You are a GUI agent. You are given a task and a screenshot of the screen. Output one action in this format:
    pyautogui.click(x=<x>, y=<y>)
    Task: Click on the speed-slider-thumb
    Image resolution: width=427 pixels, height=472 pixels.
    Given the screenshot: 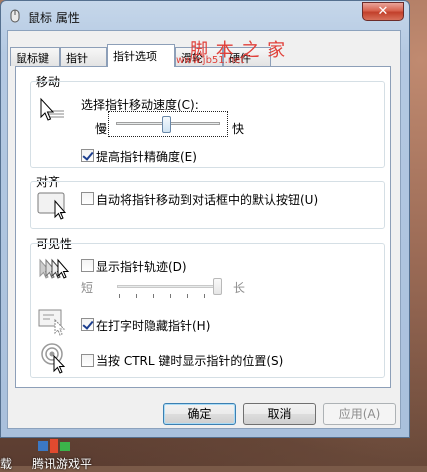 What is the action you would take?
    pyautogui.click(x=166, y=124)
    